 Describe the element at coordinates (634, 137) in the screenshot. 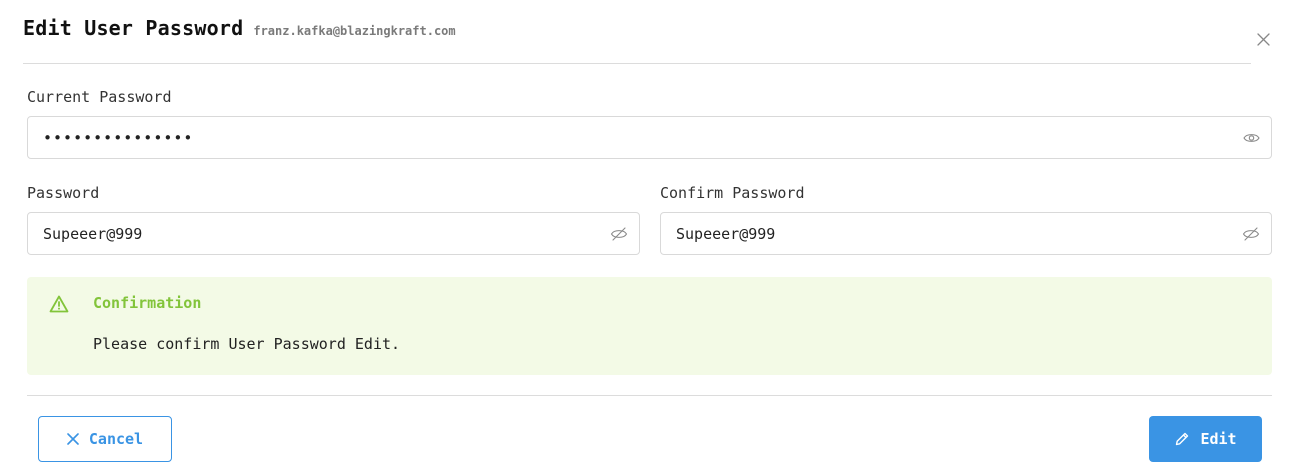

I see `current-password-input` at that location.